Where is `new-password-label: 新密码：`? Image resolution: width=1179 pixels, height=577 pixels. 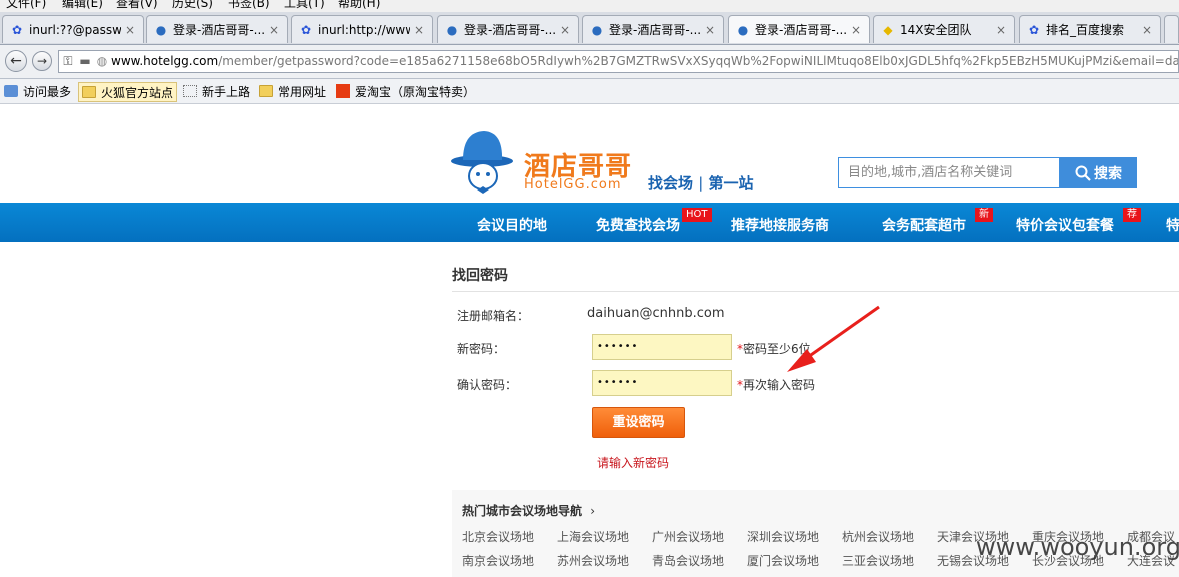
new-password-label: 新密码： is located at coordinates (481, 349).